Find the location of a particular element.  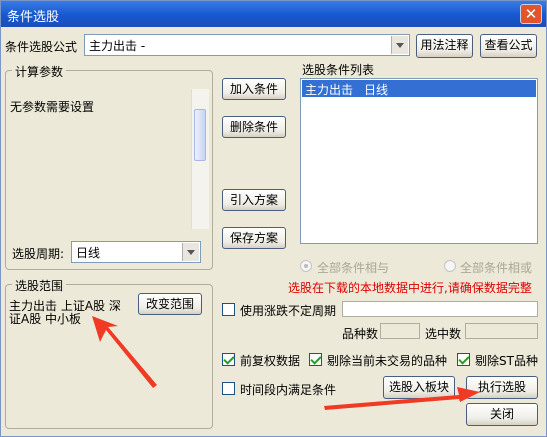

annotation-arrow-execute is located at coordinates (402, 398).